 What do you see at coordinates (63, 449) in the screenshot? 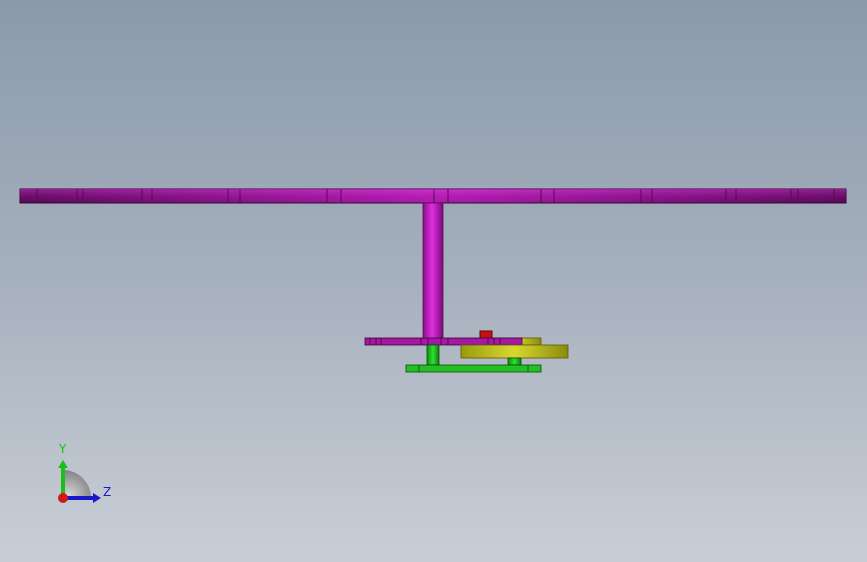
I see `triad-y-label: Y` at bounding box center [63, 449].